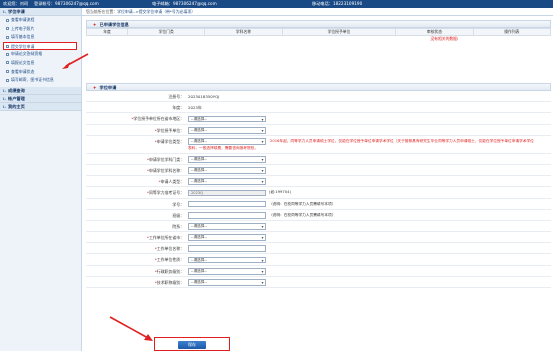 The image size is (553, 351). I want to click on save-button: 保存, so click(192, 344).